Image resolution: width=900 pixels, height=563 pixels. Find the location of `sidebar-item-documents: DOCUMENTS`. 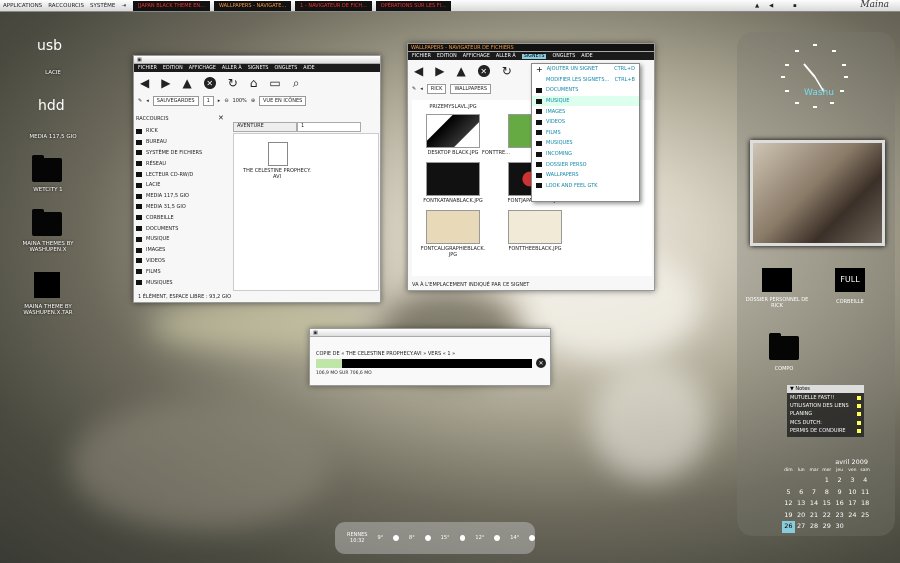

sidebar-item-documents: DOCUMENTS is located at coordinates (180, 228).